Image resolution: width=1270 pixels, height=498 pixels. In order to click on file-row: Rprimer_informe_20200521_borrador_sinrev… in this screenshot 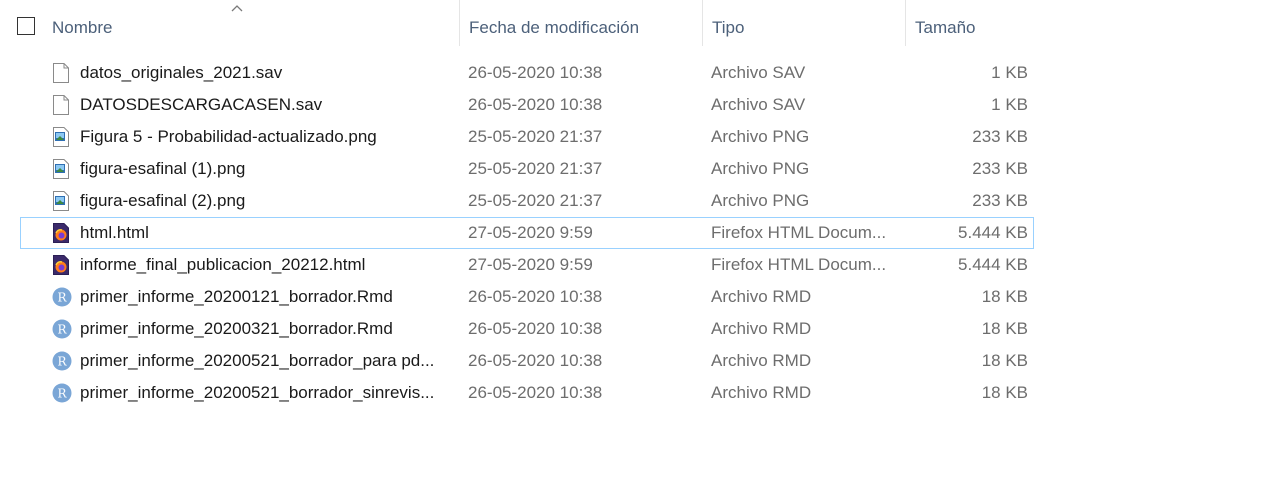, I will do `click(527, 393)`.